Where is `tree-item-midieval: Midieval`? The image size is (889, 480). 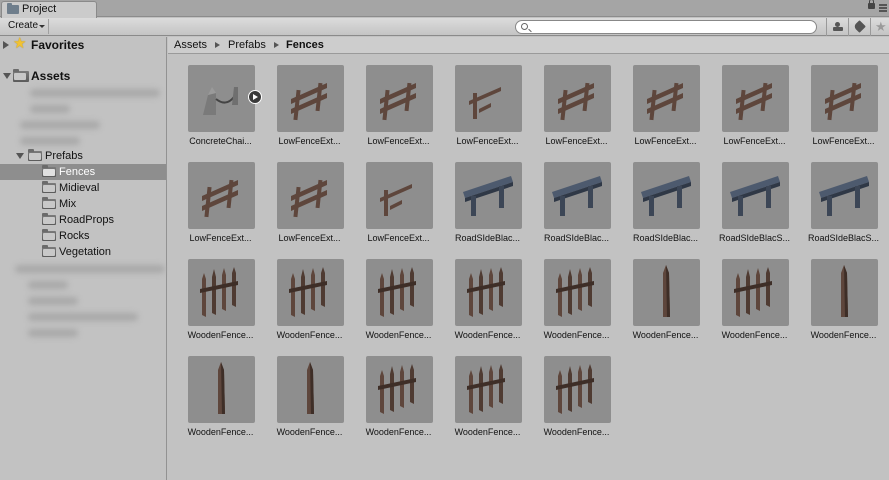
tree-item-midieval: Midieval is located at coordinates (83, 188).